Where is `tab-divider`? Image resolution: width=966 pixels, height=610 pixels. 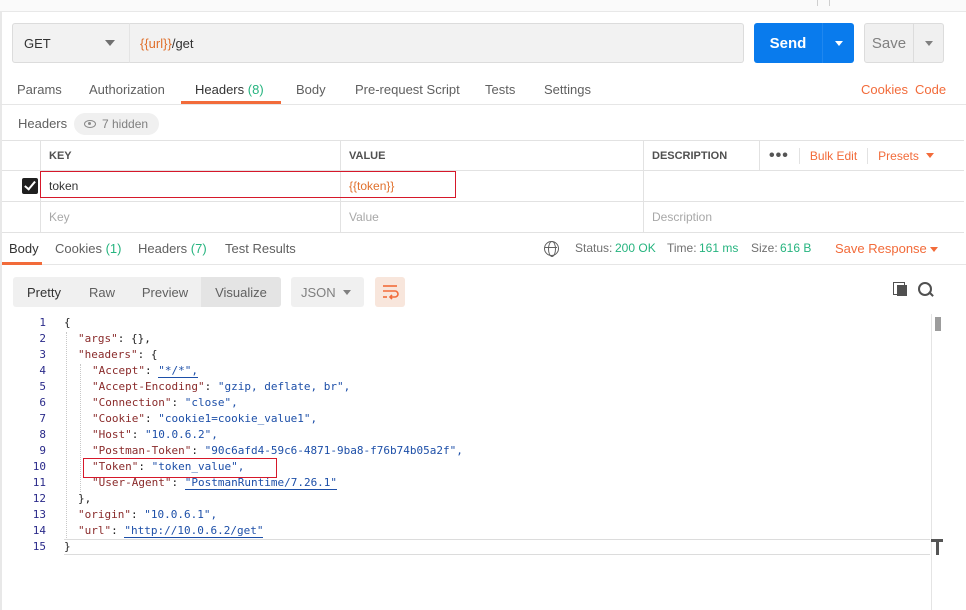 tab-divider is located at coordinates (829, 3).